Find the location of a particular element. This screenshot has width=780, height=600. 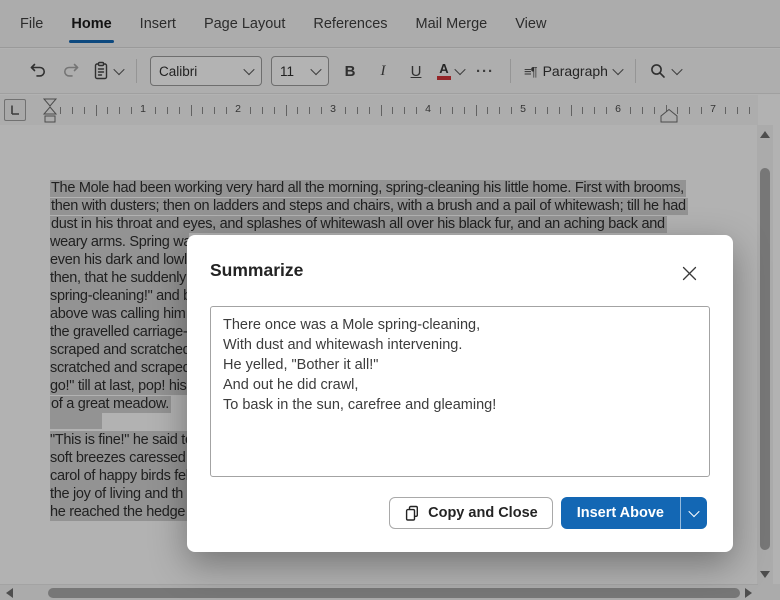

copy-and-close-label: Copy and Close is located at coordinates (483, 513).